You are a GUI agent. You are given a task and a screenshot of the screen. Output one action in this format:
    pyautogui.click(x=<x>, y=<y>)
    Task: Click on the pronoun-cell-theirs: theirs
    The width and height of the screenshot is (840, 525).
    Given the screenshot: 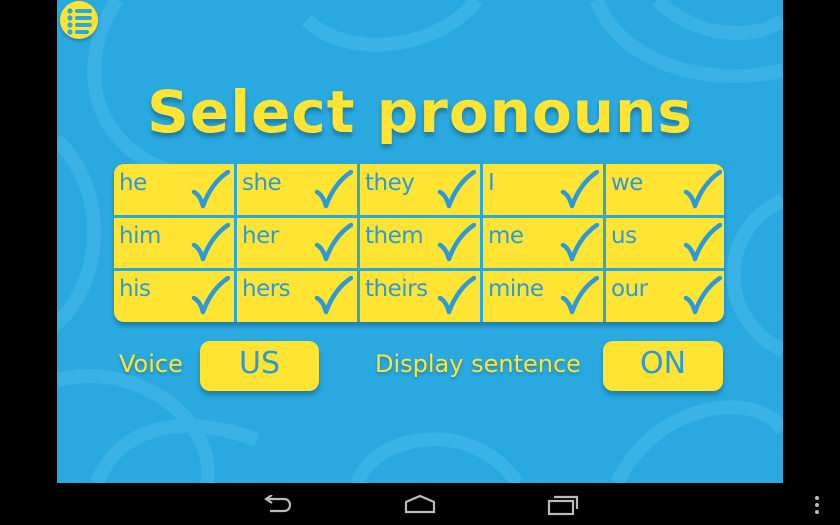 What is the action you would take?
    pyautogui.click(x=419, y=296)
    